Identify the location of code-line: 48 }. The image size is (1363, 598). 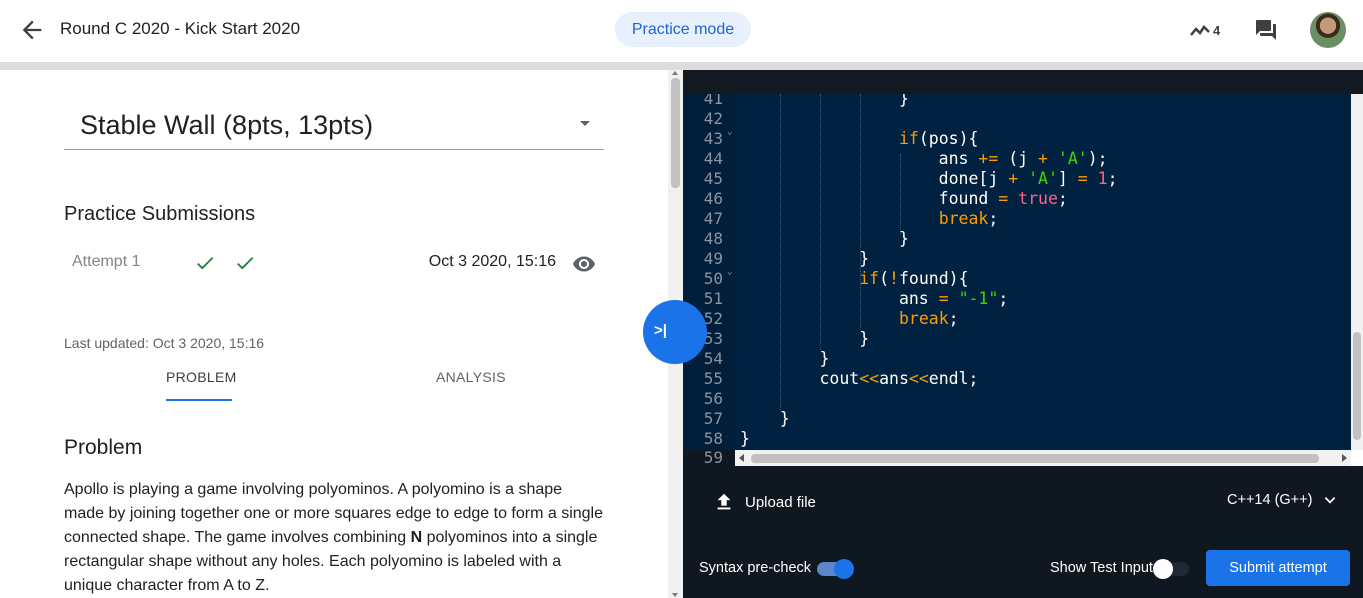
(806, 238).